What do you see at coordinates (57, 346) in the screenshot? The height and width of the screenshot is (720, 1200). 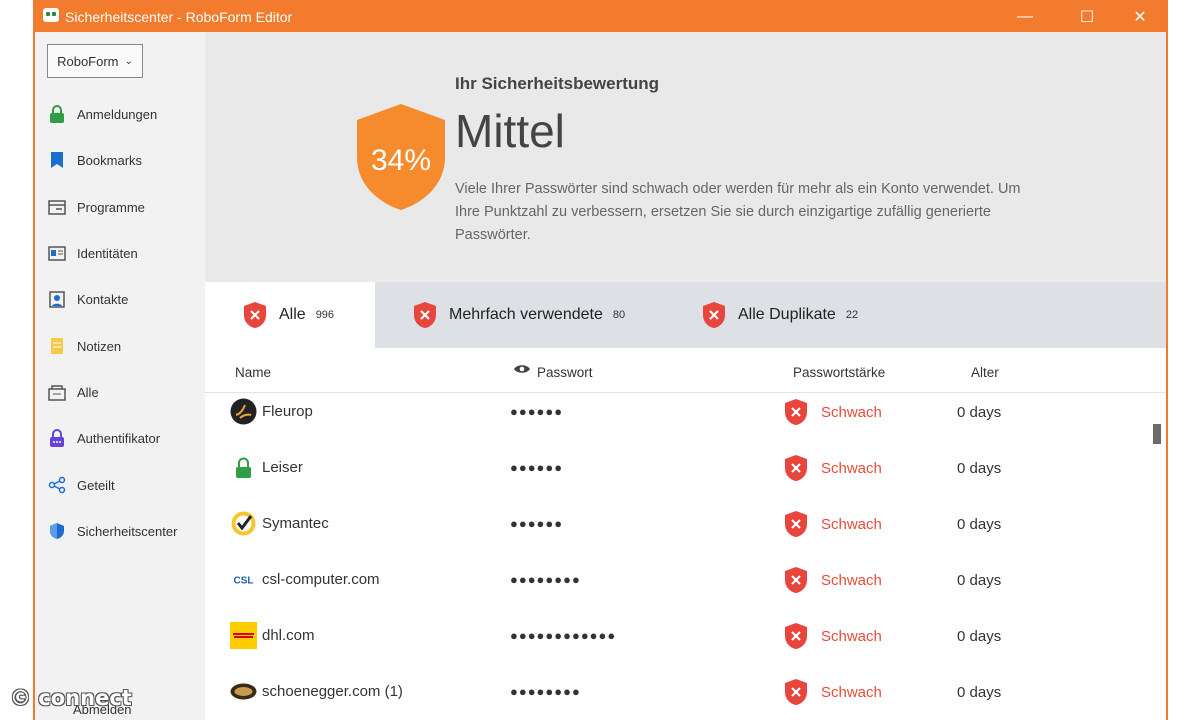 I see `note-icon` at bounding box center [57, 346].